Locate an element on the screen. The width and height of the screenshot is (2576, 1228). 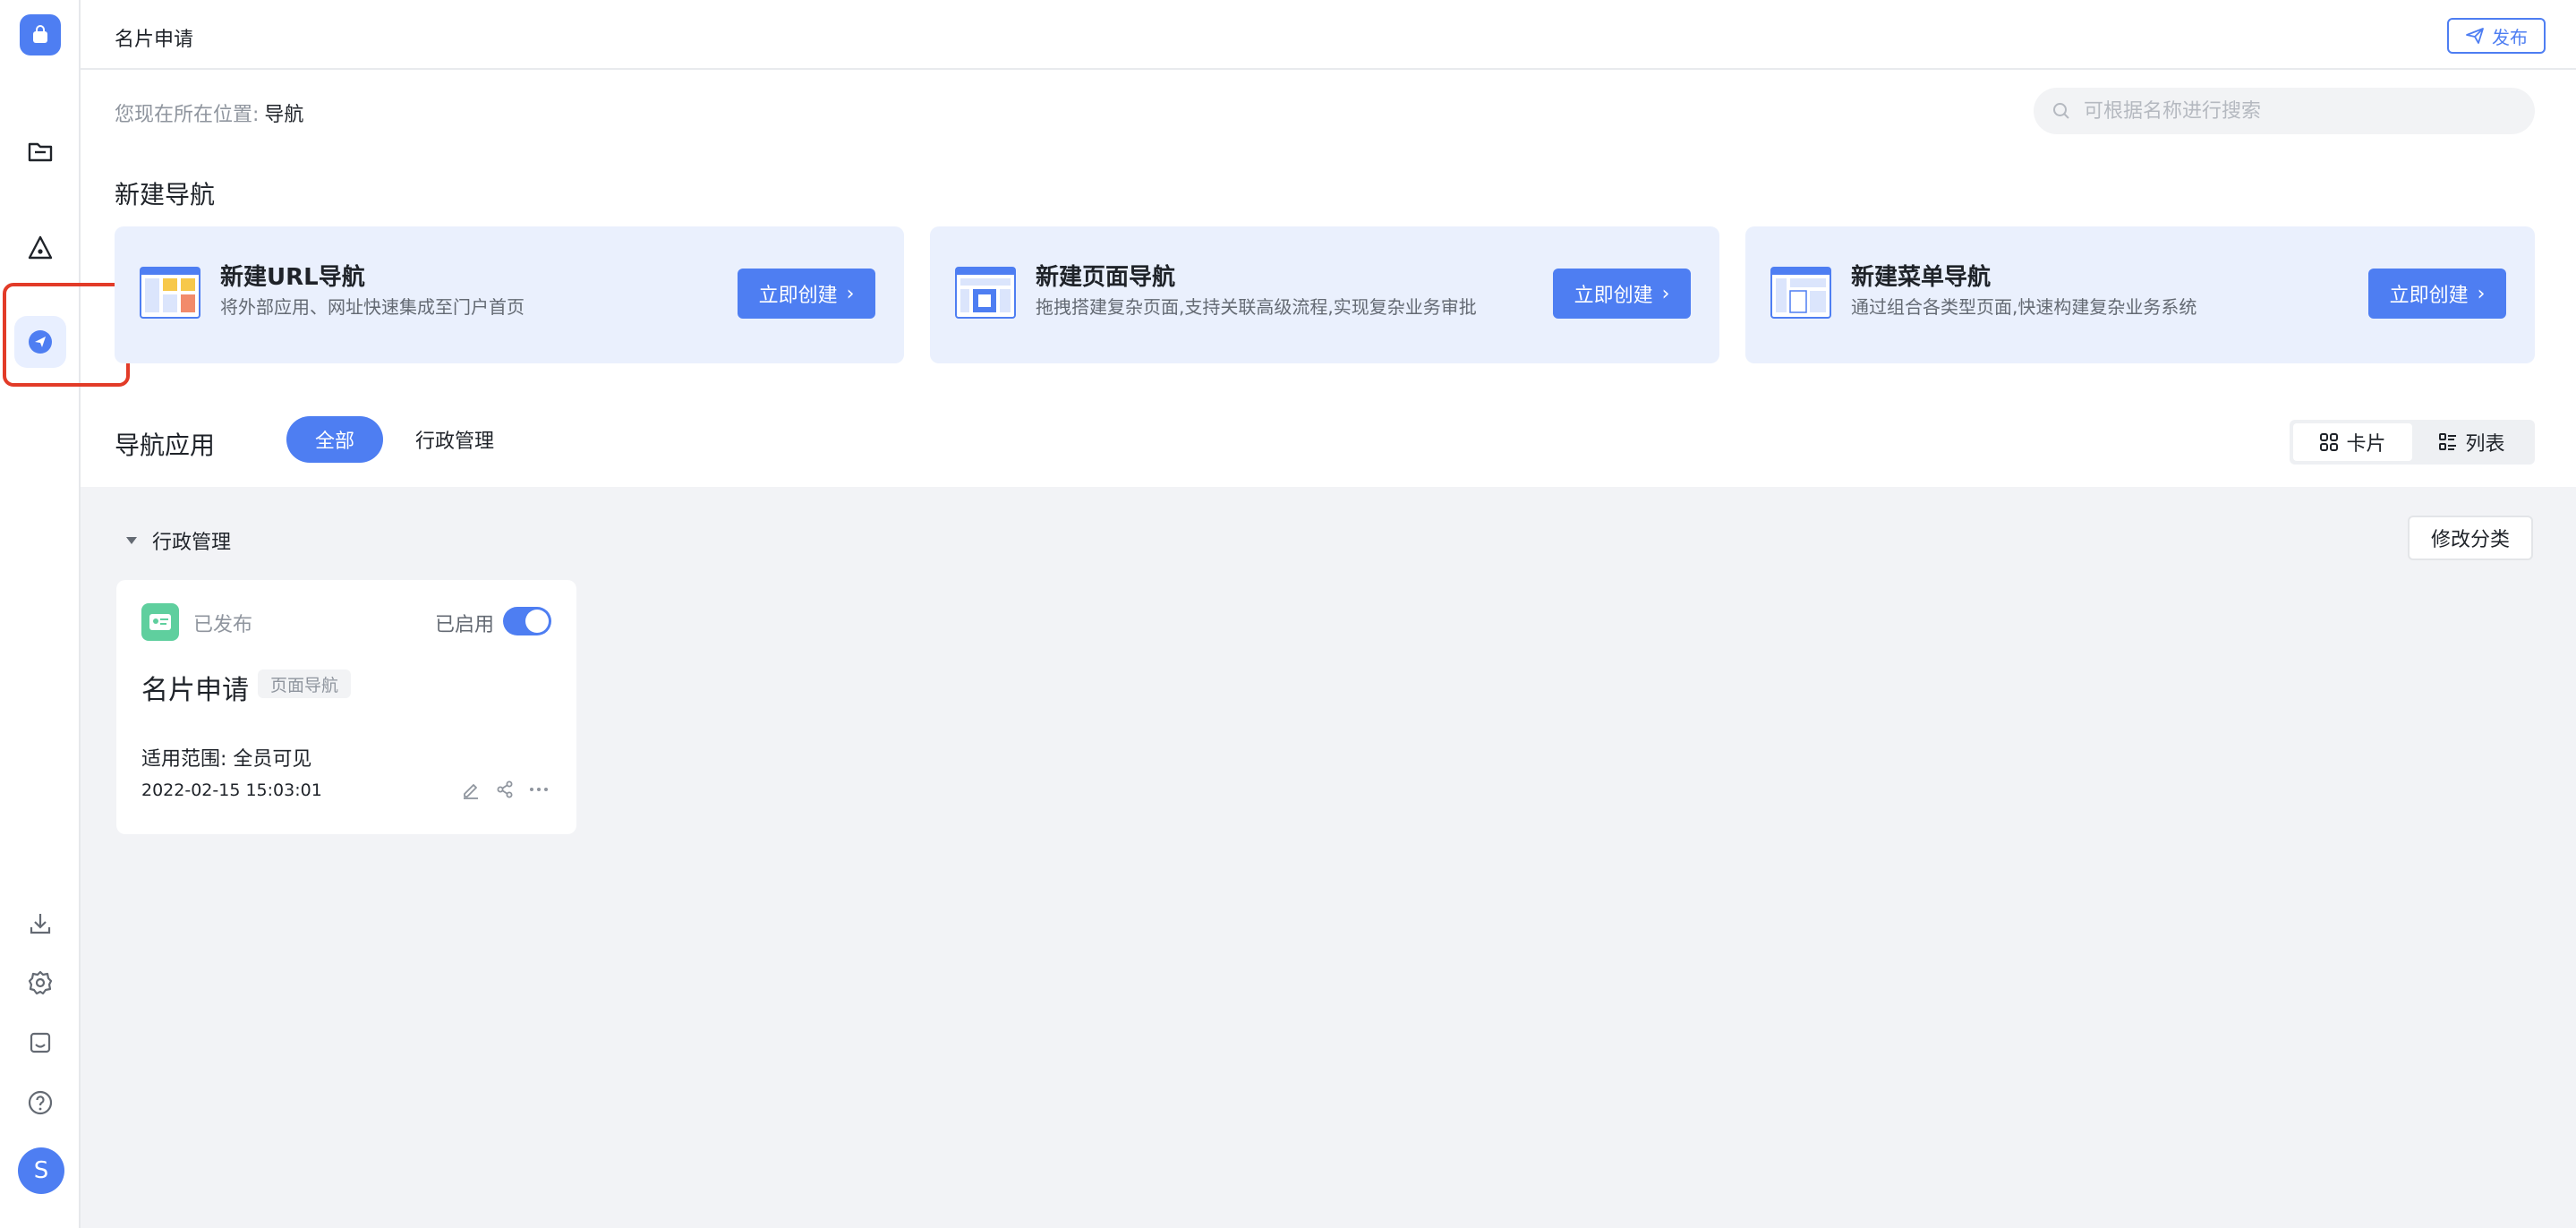
view-list-button: 列表 is located at coordinates (2471, 442).